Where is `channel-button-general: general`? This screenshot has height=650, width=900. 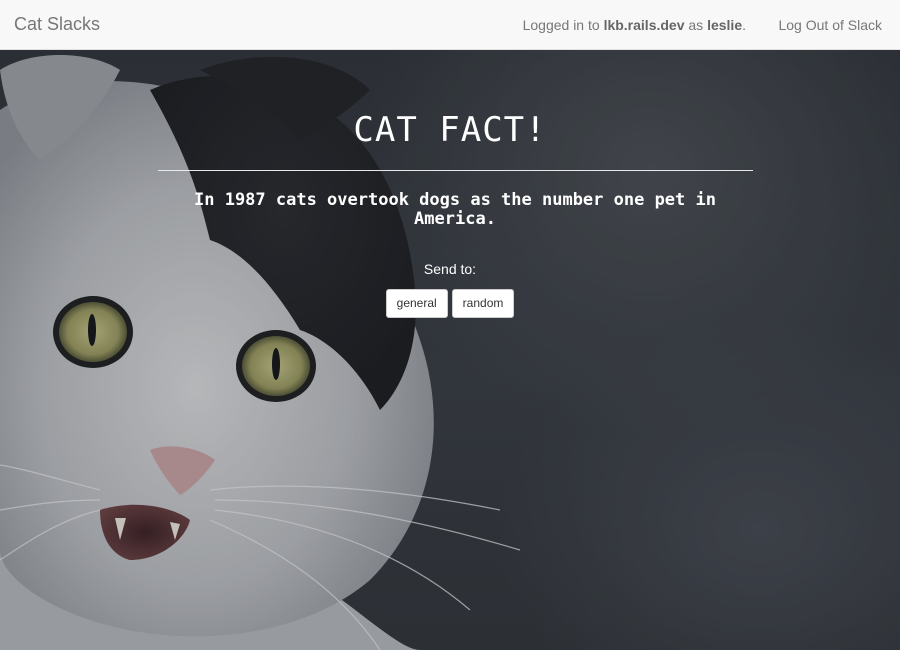
channel-button-general: general is located at coordinates (416, 303).